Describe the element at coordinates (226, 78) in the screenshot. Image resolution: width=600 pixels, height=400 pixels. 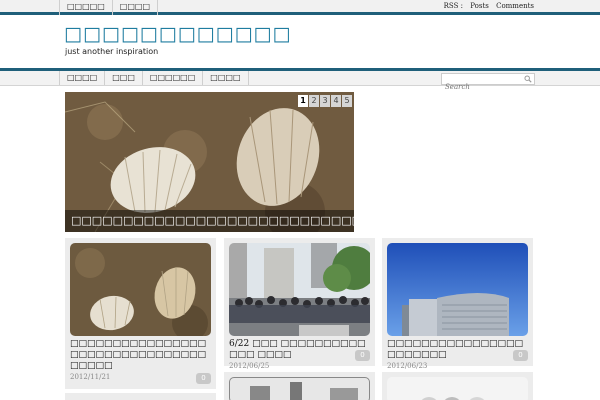
I see `main-nav-item-4: □□□□` at that location.